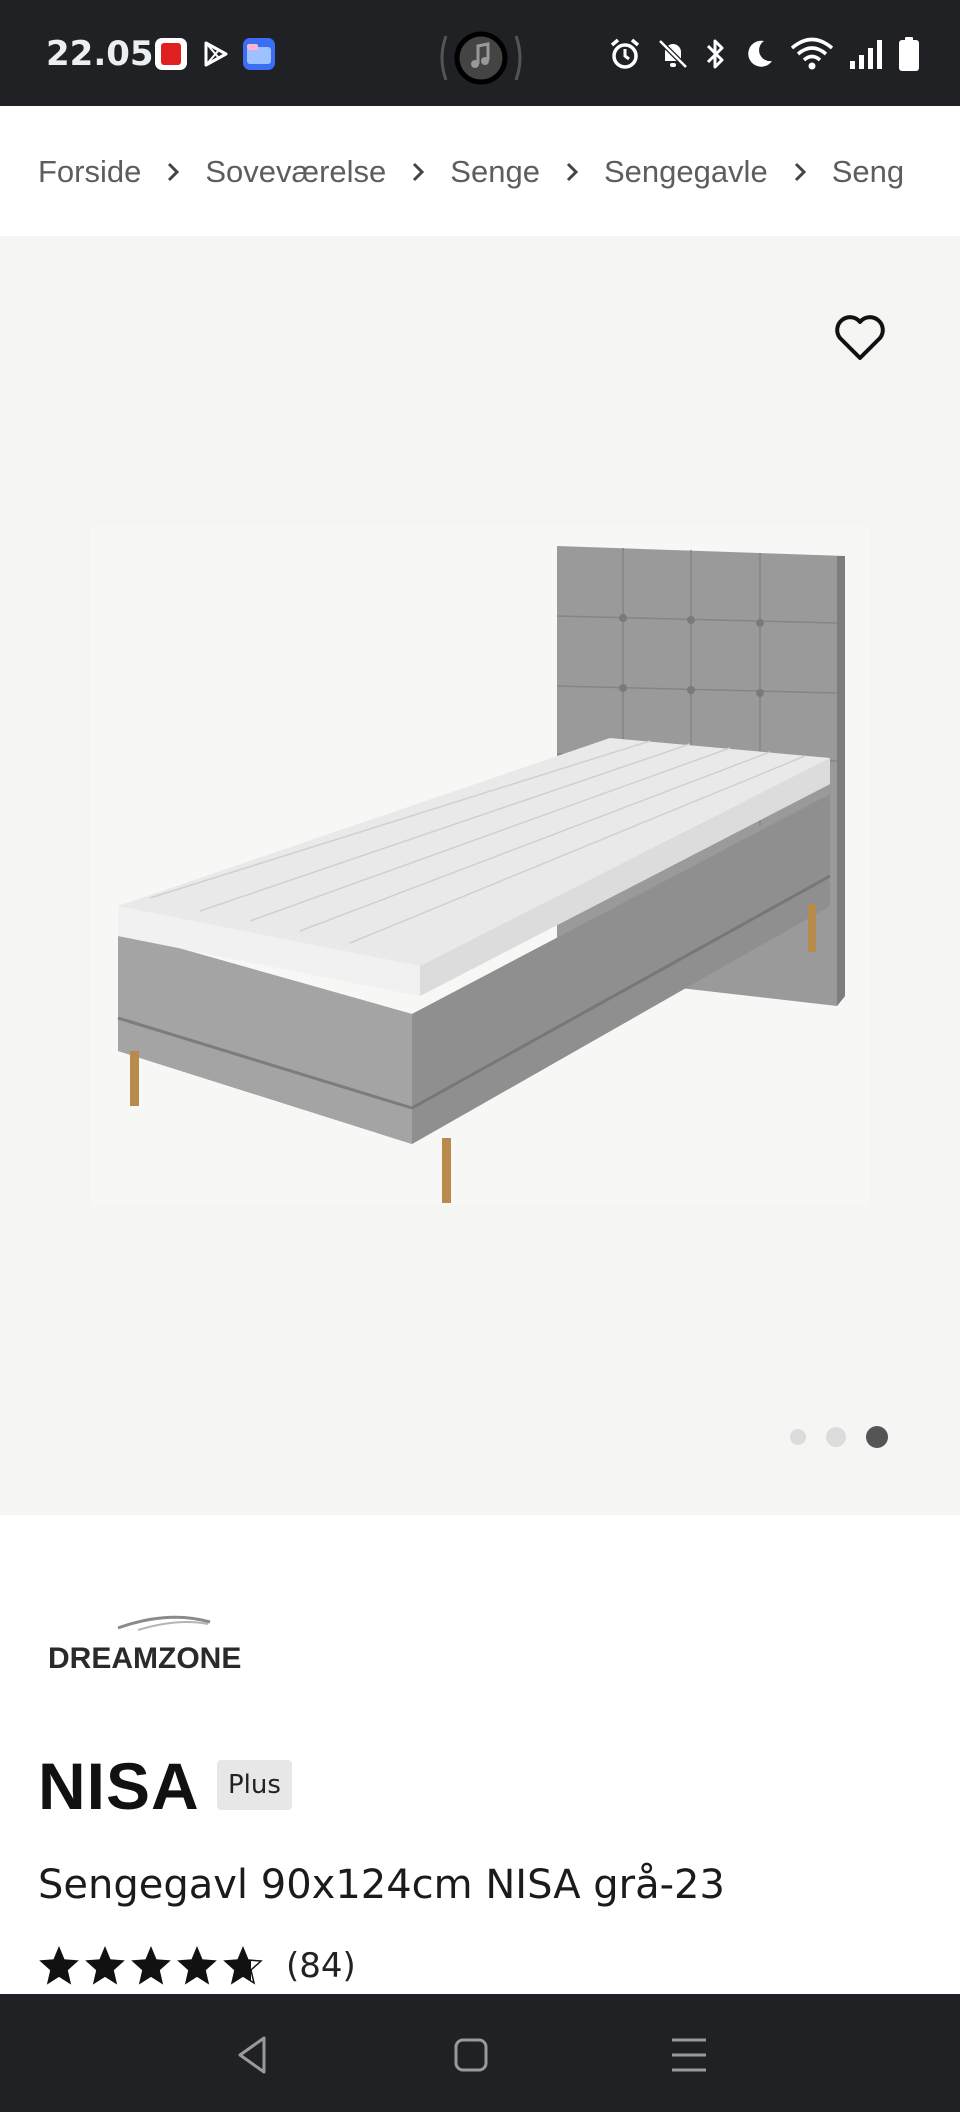 Image resolution: width=960 pixels, height=2112 pixels. Describe the element at coordinates (100, 54) in the screenshot. I see `status-time: 22.05` at that location.